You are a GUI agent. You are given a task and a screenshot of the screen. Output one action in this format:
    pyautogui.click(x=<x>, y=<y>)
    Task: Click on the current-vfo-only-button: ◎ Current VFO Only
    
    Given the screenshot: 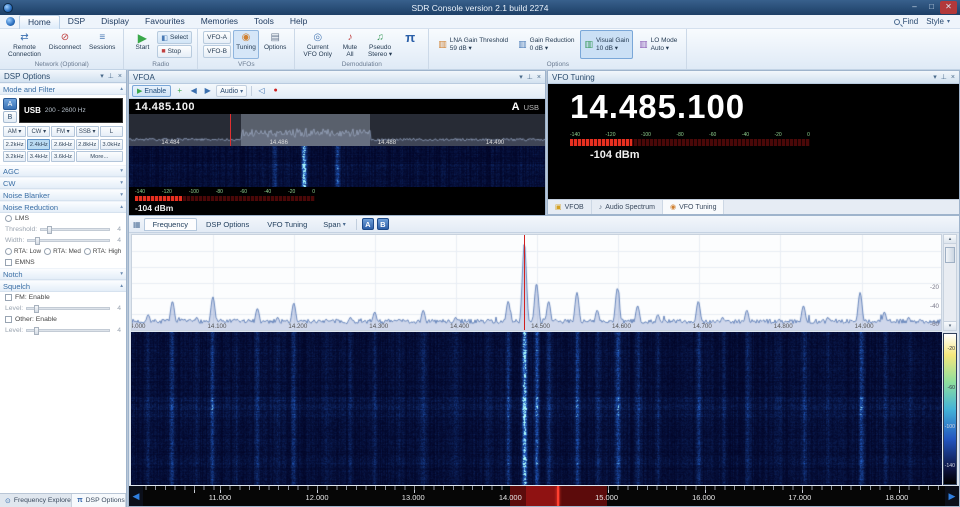 What is the action you would take?
    pyautogui.click(x=317, y=44)
    